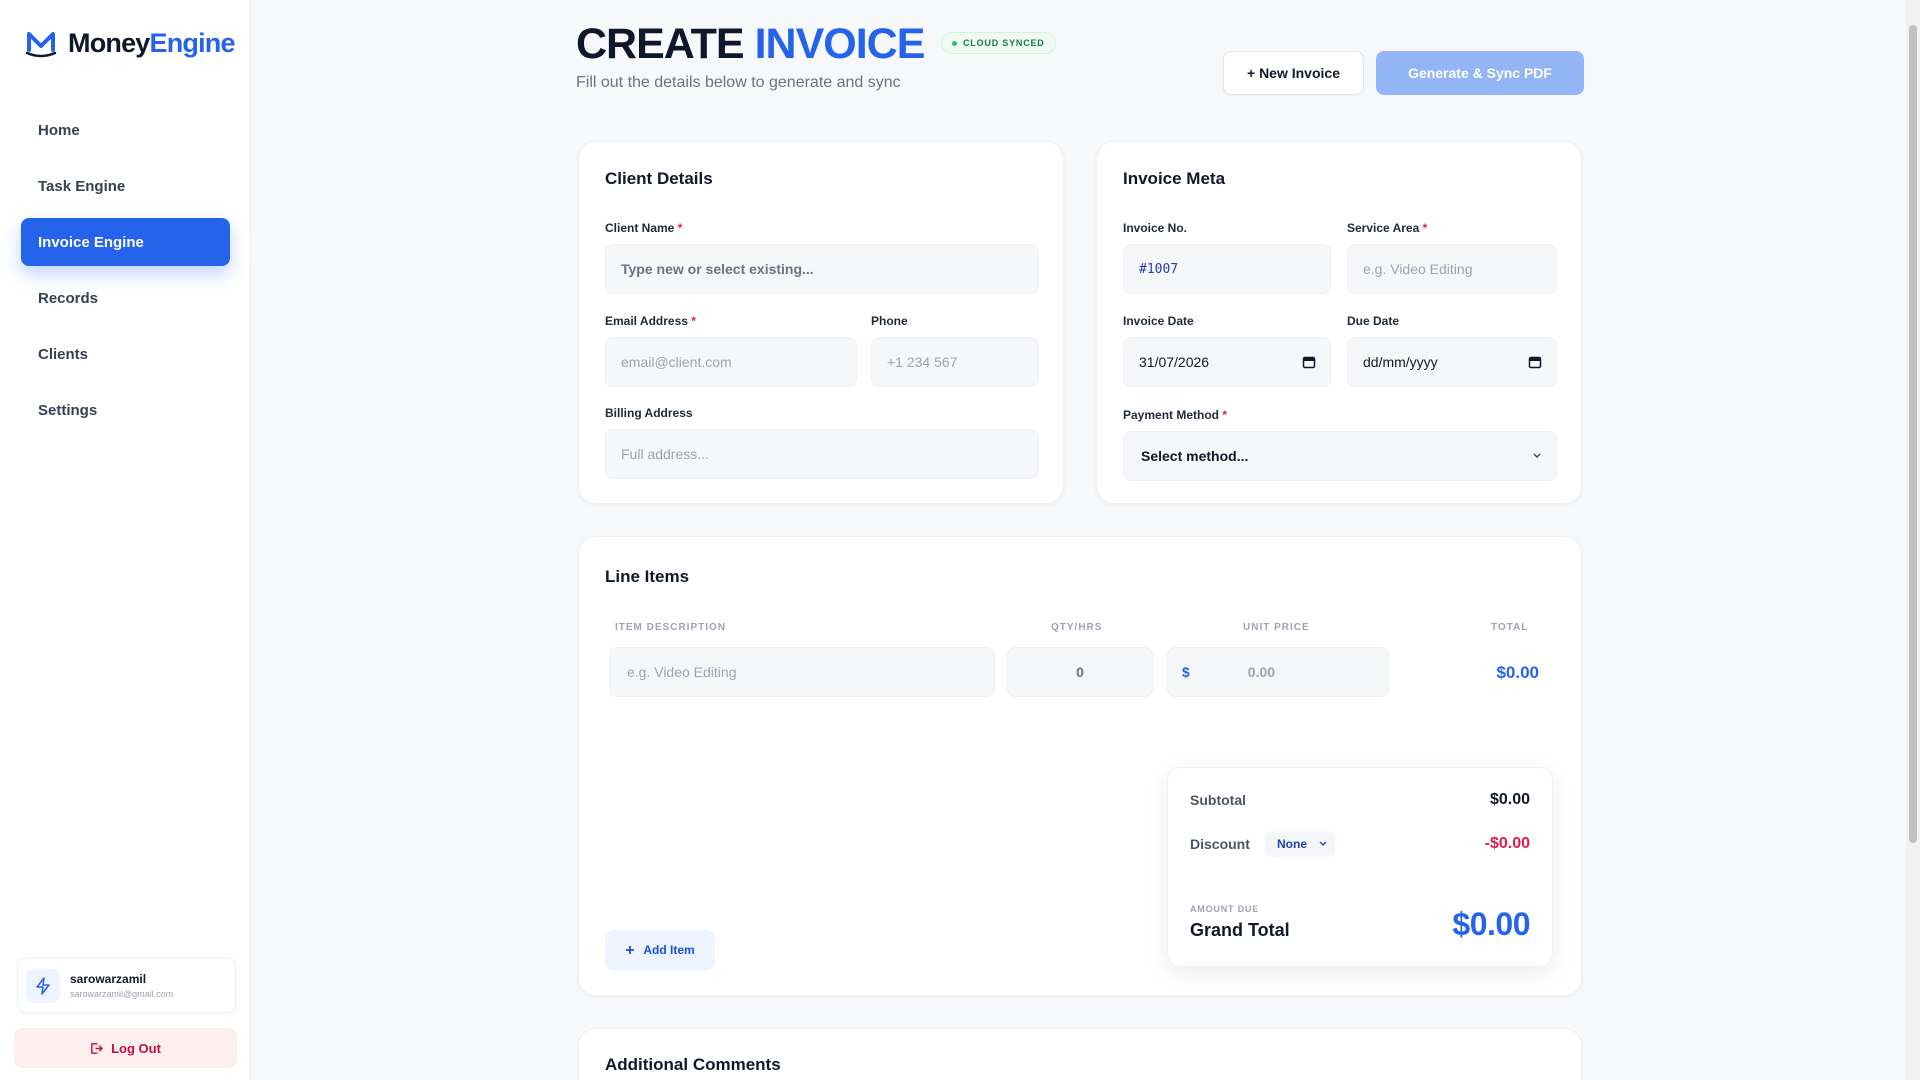 The height and width of the screenshot is (1080, 1920). What do you see at coordinates (822, 269) in the screenshot?
I see `client-name-input` at bounding box center [822, 269].